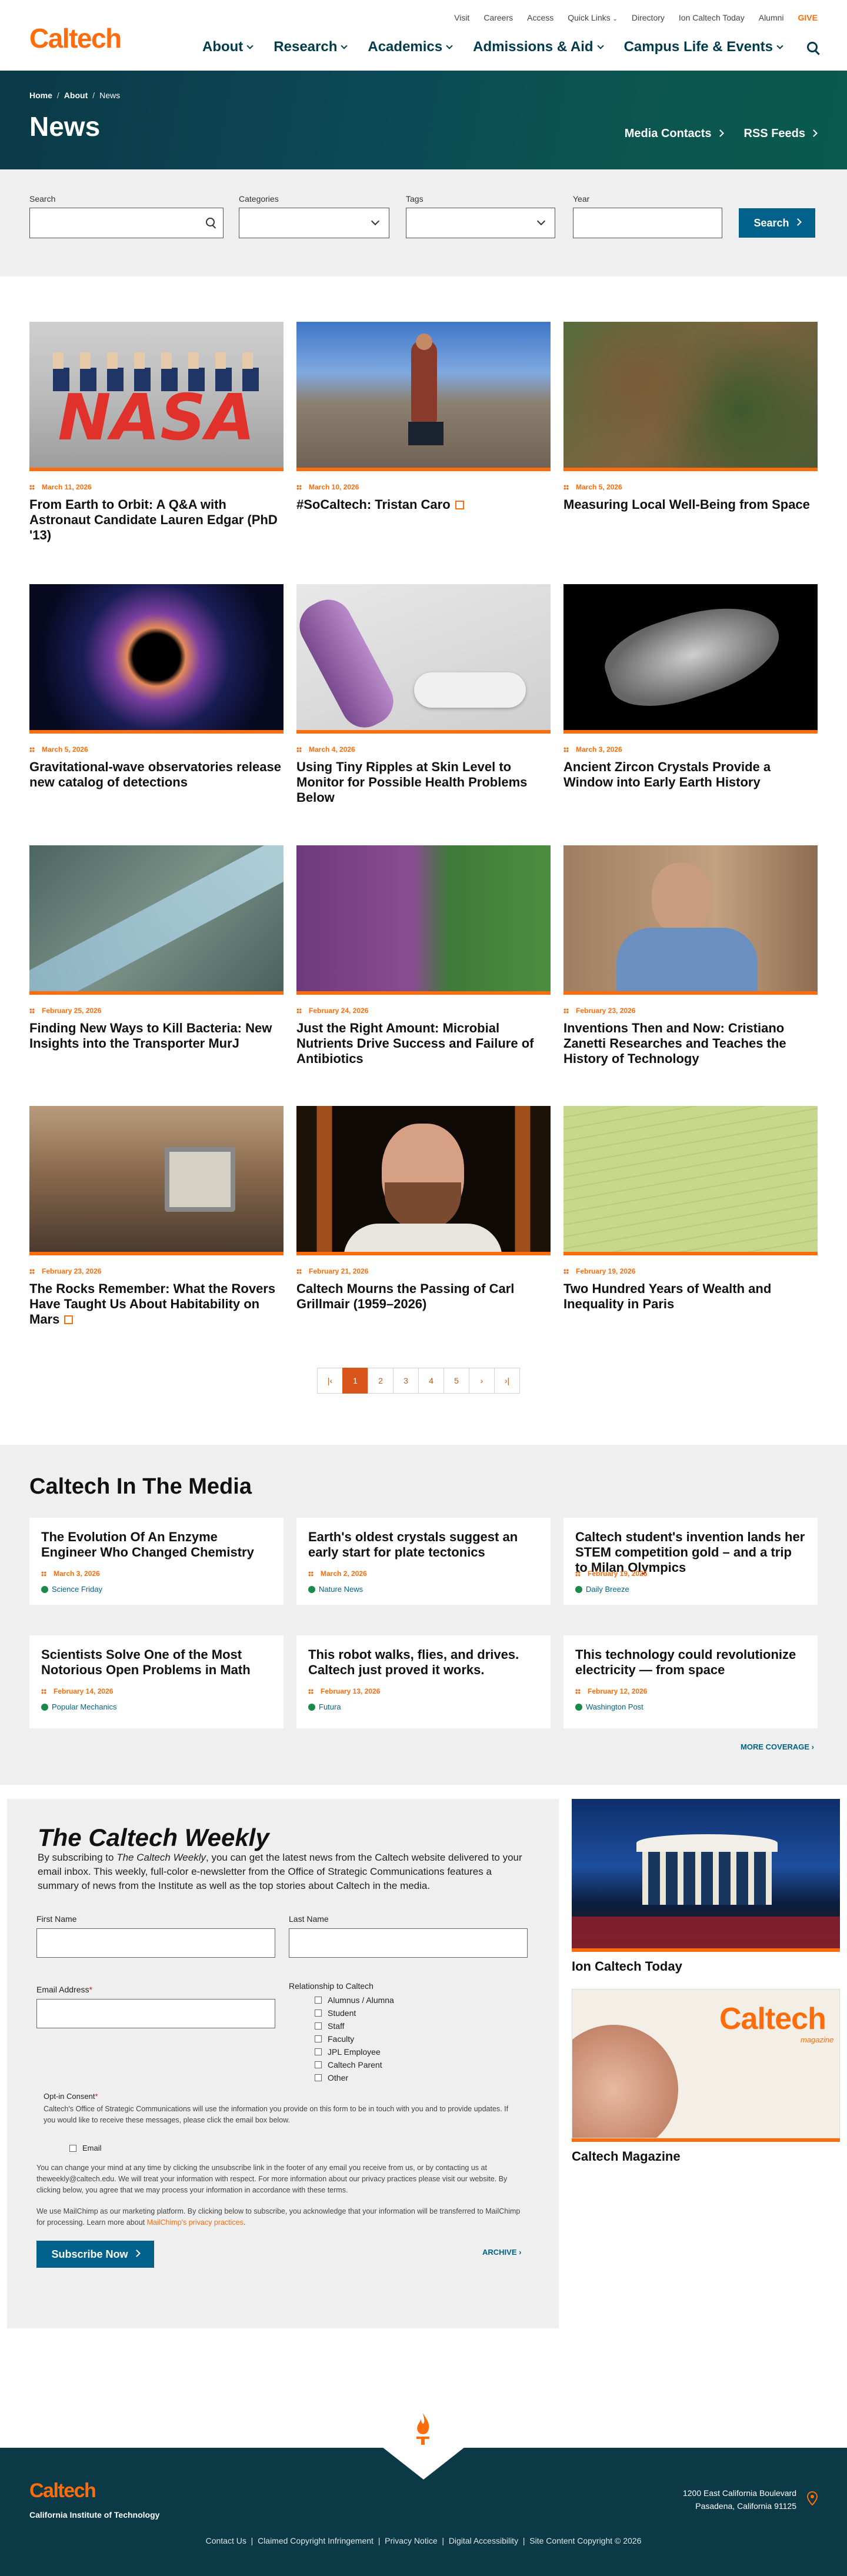 The height and width of the screenshot is (2576, 847). Describe the element at coordinates (85, 2148) in the screenshot. I see `checkbox-email-consent: Email` at that location.